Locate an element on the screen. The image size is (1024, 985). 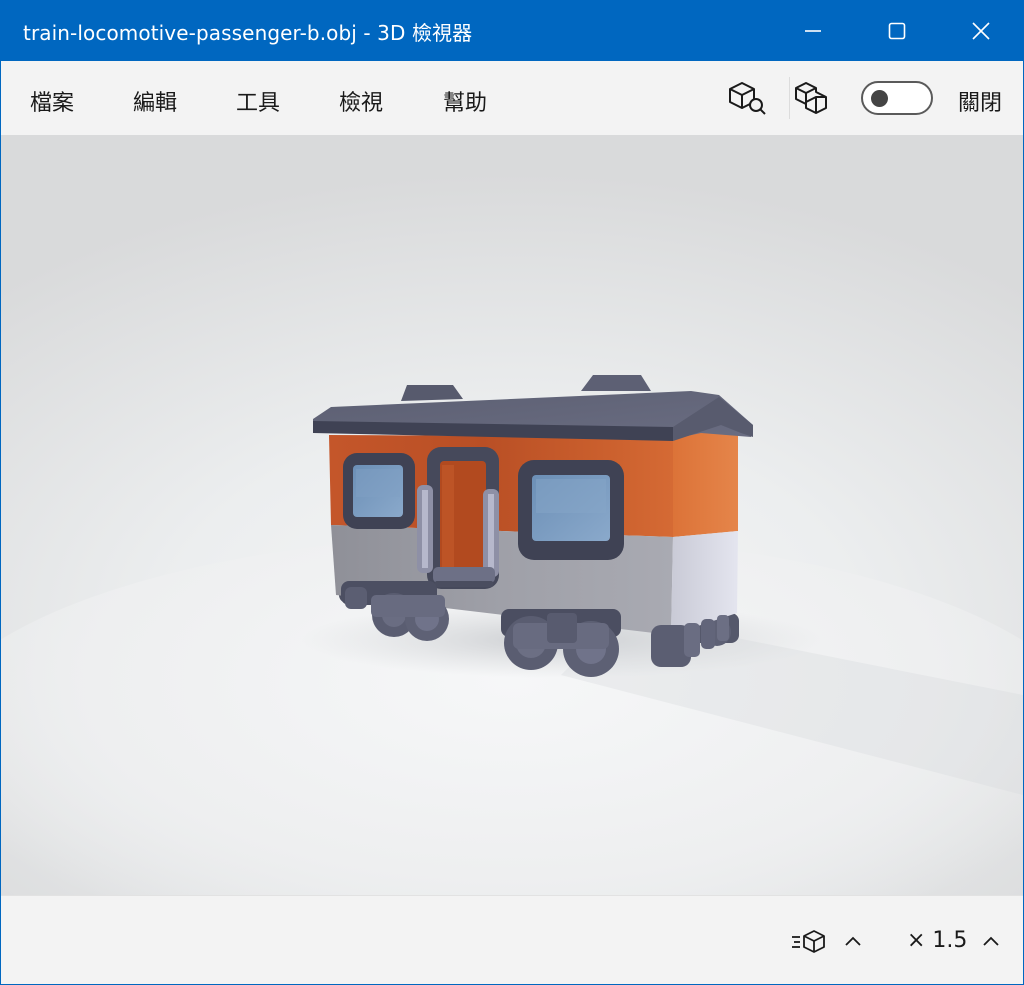
menu-edit: 編輯 is located at coordinates (155, 101).